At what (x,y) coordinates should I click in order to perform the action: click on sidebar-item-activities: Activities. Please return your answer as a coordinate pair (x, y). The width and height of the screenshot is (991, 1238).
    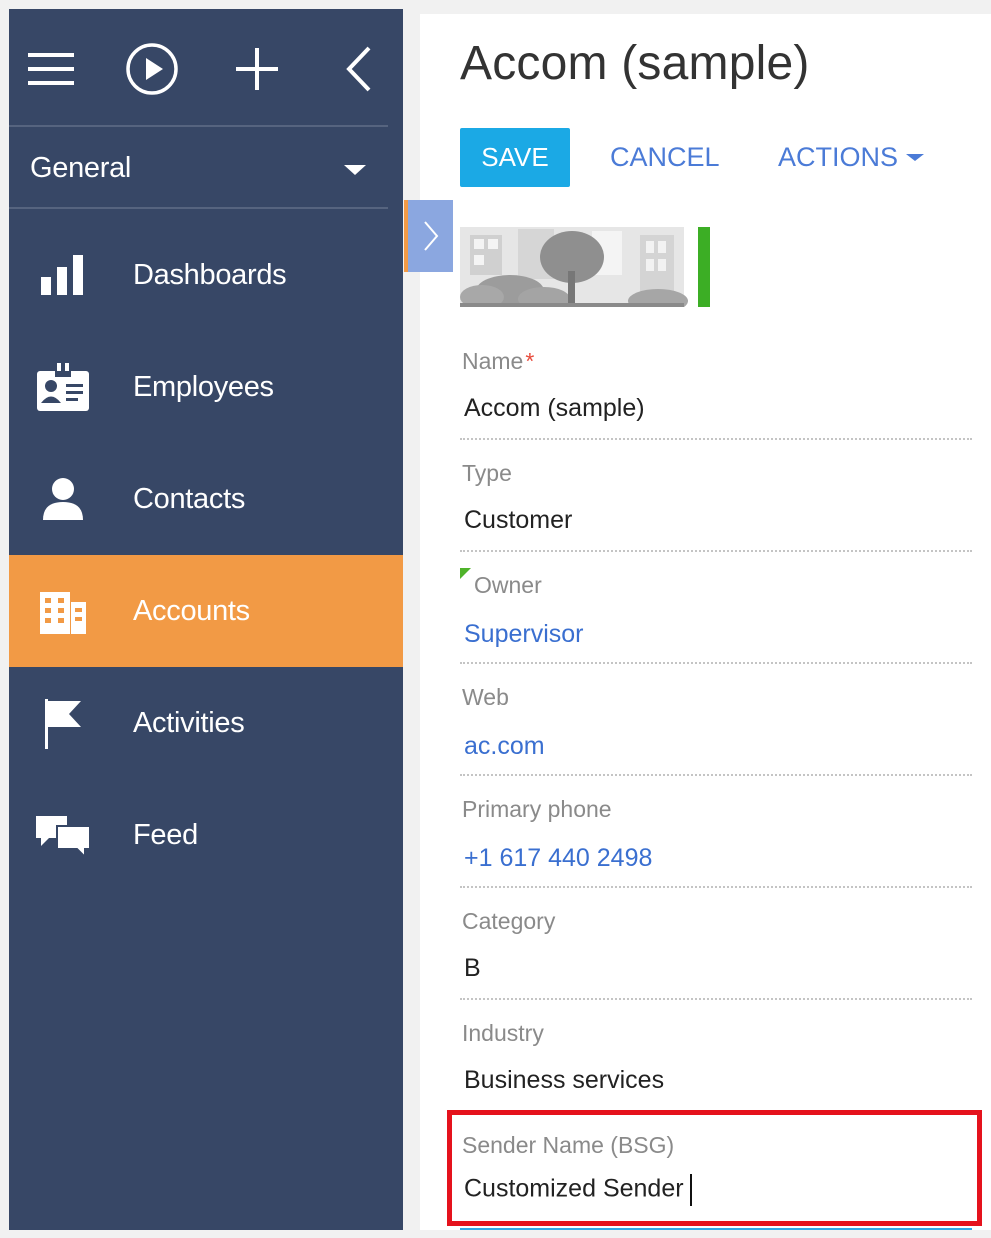
    Looking at the image, I should click on (206, 723).